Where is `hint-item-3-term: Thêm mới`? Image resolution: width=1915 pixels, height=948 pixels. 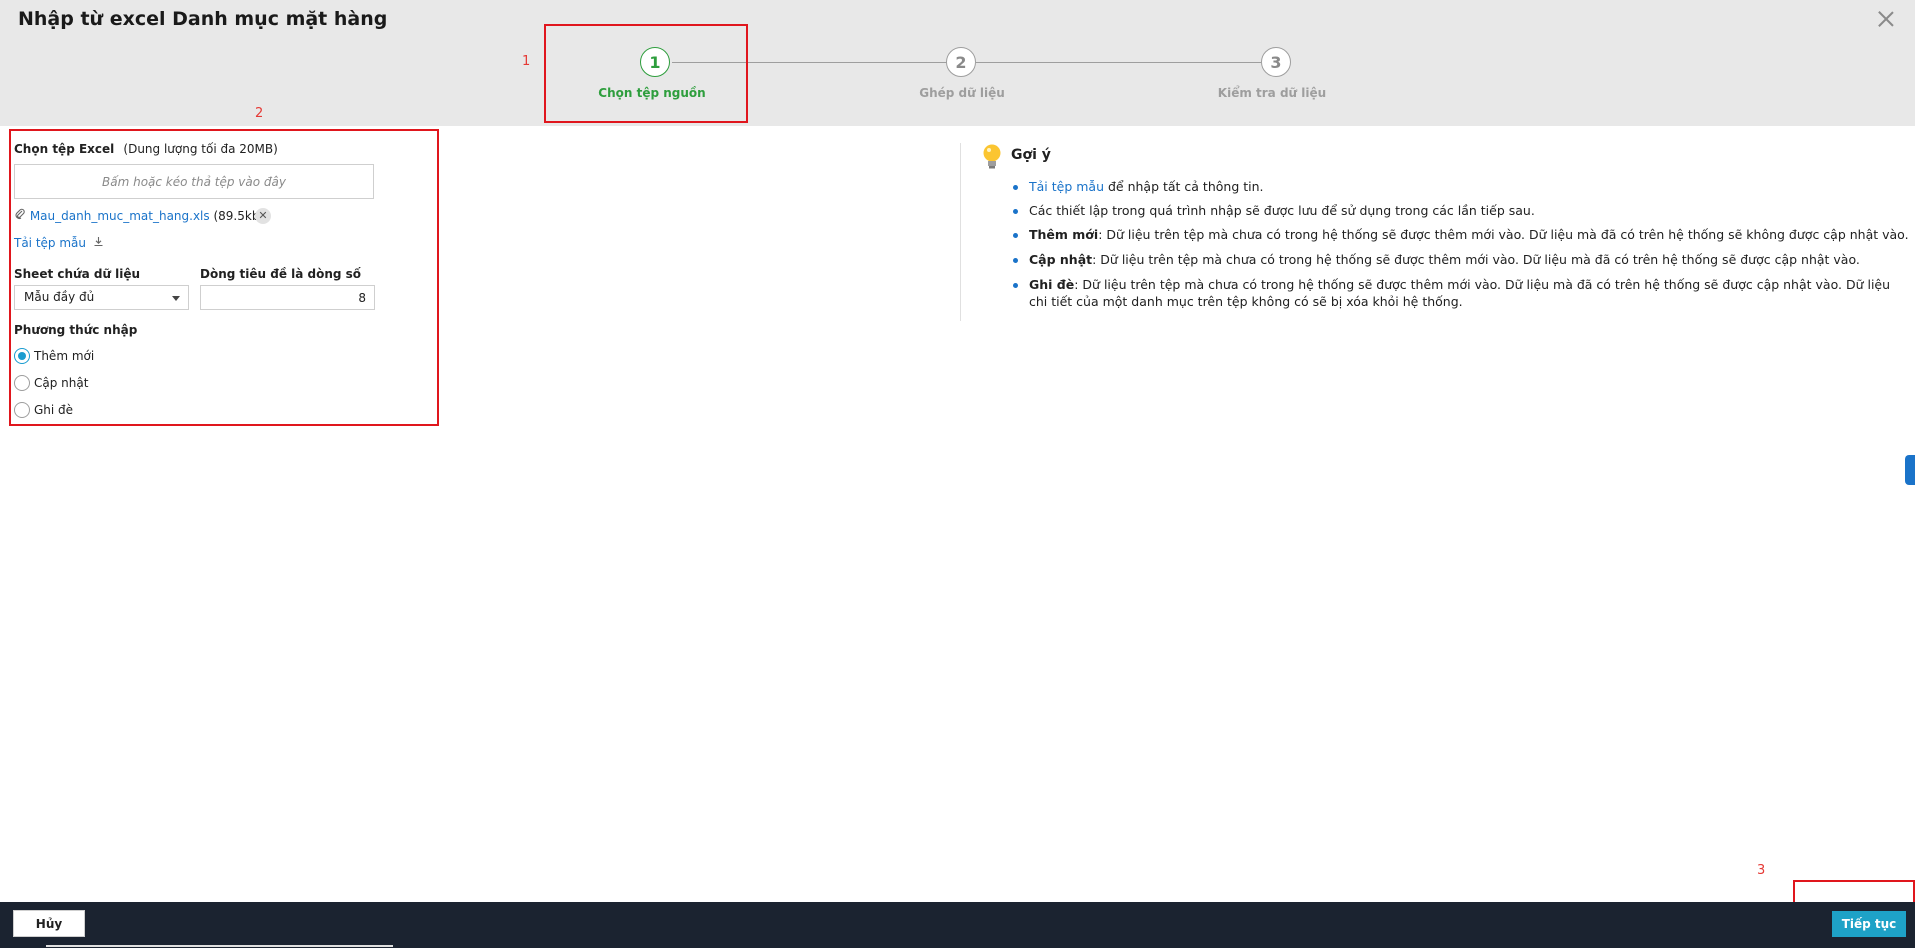 hint-item-3-term: Thêm mới is located at coordinates (1064, 234).